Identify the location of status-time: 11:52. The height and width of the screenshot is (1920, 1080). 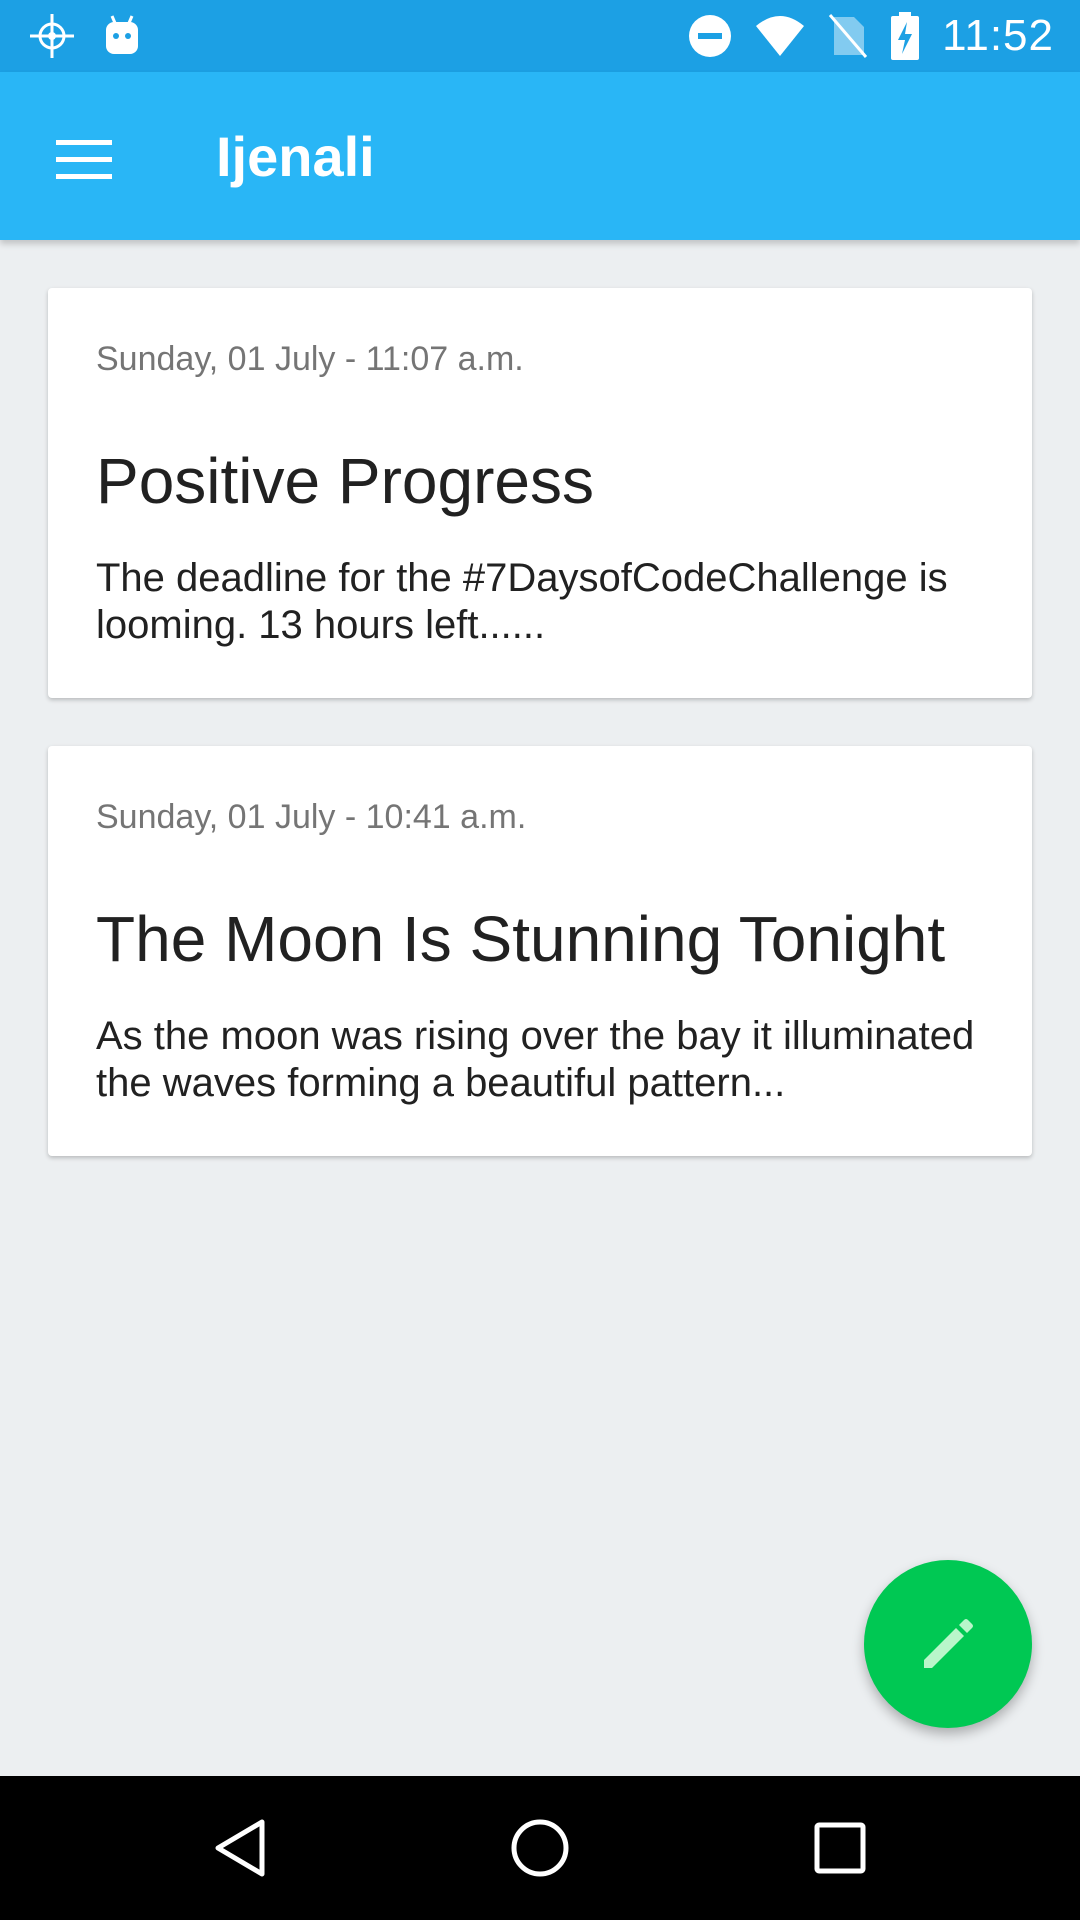
(998, 35).